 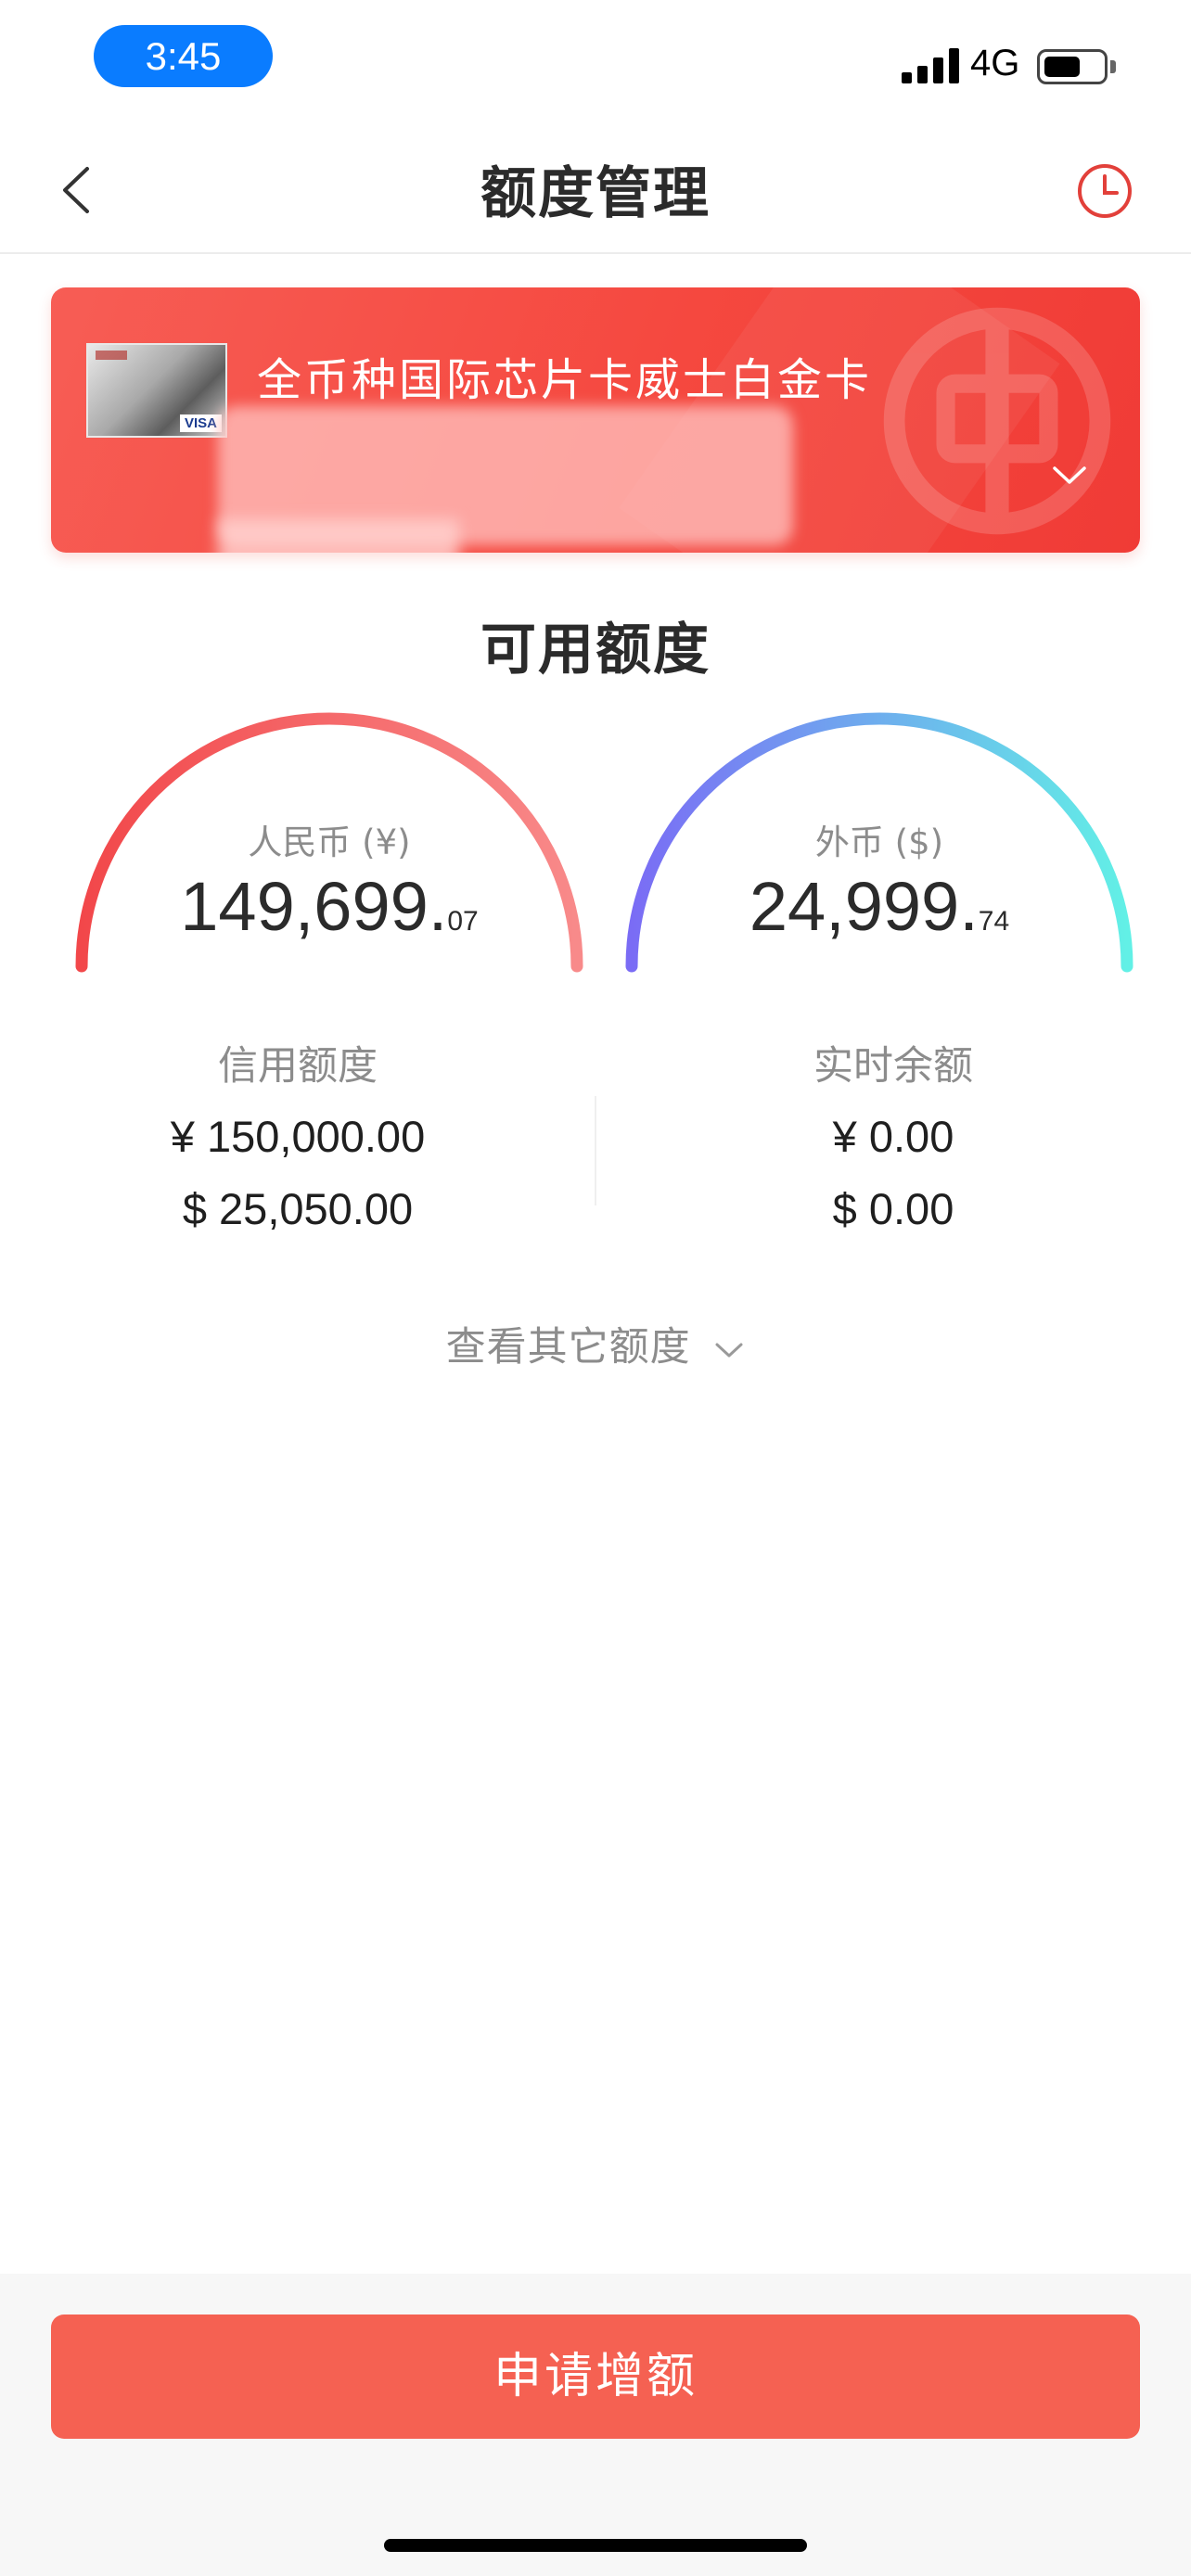 What do you see at coordinates (595, 253) in the screenshot?
I see `header-divider` at bounding box center [595, 253].